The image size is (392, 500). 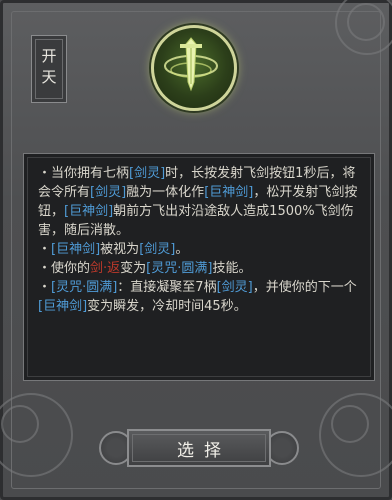 I want to click on select-button: 选择, so click(x=199, y=448).